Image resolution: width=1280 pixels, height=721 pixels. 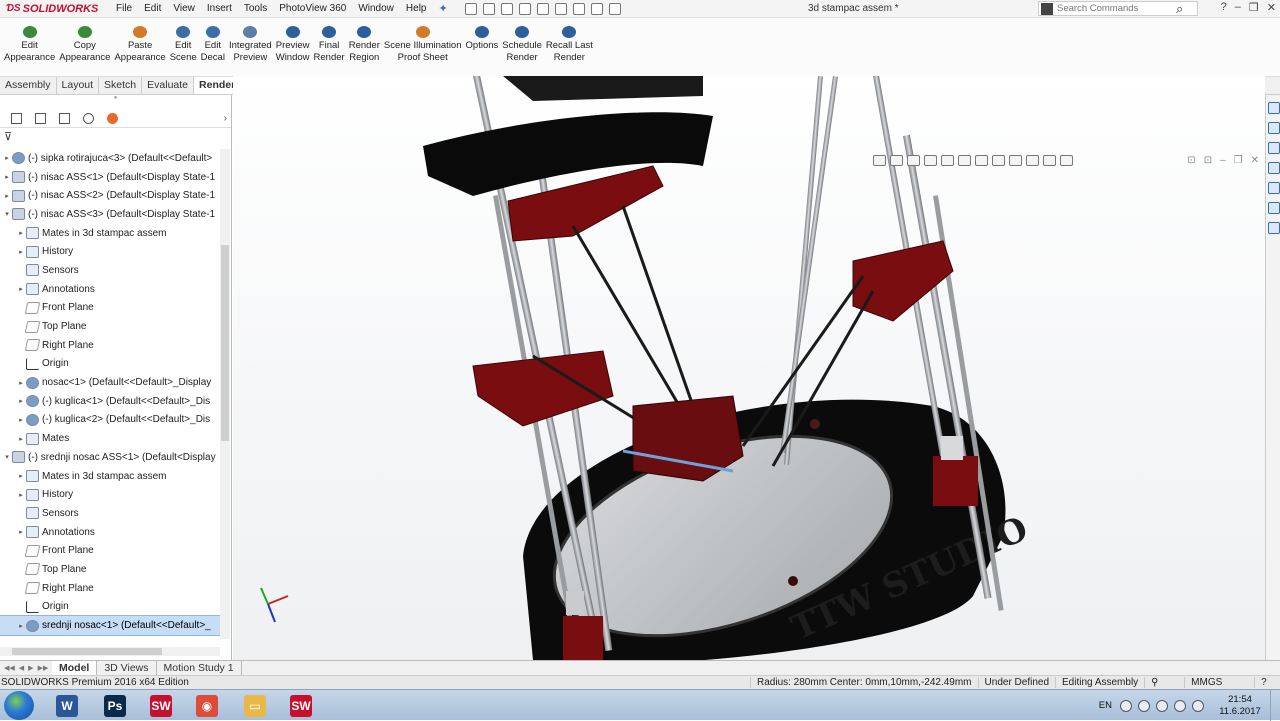 What do you see at coordinates (183, 45) in the screenshot?
I see `edit-scene-button: Edit Scene` at bounding box center [183, 45].